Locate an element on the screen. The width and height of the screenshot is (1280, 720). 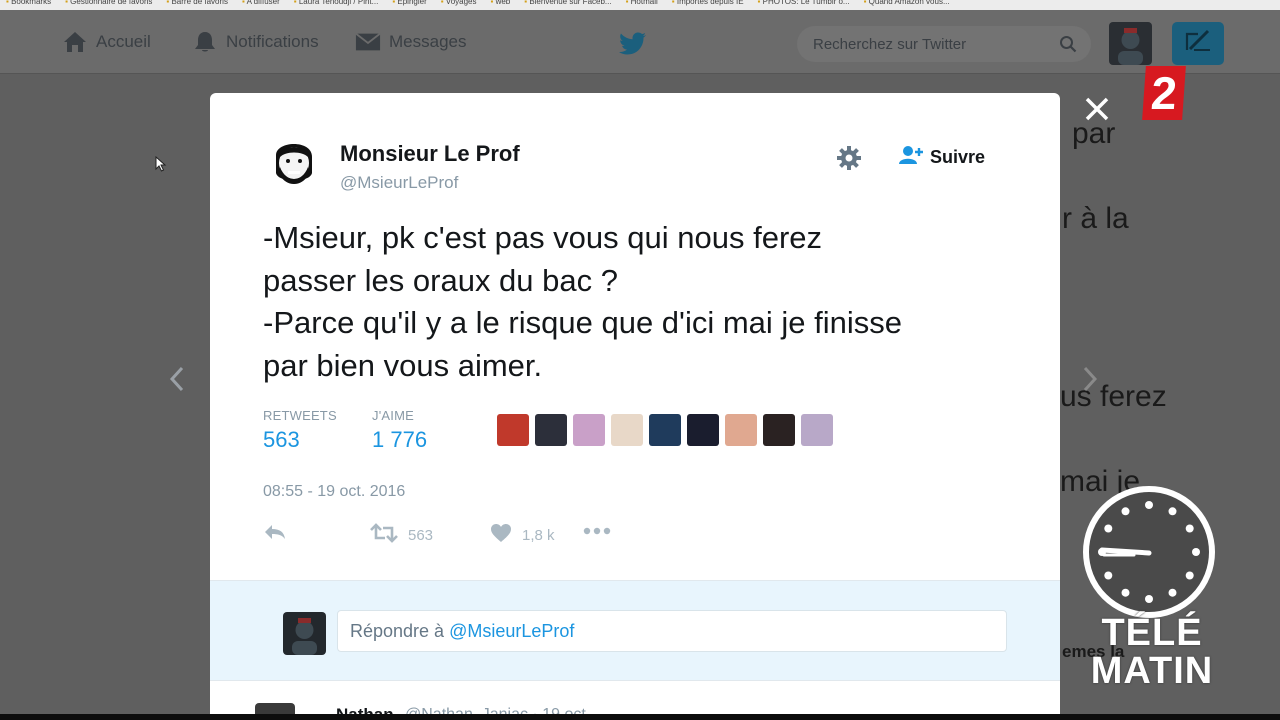
compose-tweet-button is located at coordinates (1198, 43).